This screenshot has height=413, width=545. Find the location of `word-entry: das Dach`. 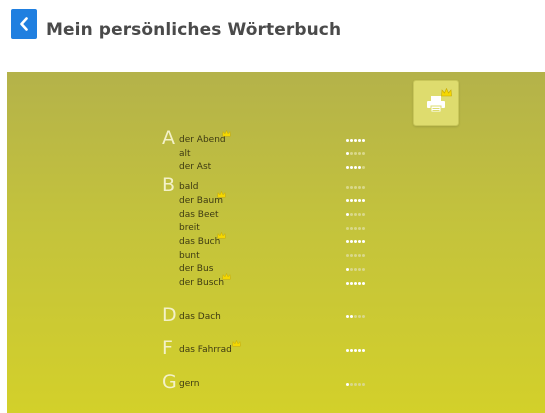

word-entry: das Dach is located at coordinates (200, 317).